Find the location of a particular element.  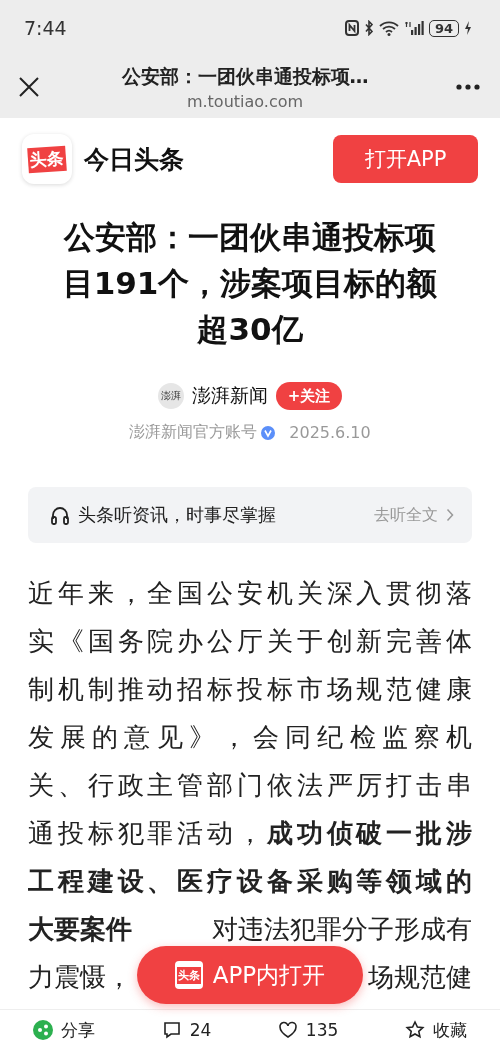

headphones-icon is located at coordinates (60, 515).